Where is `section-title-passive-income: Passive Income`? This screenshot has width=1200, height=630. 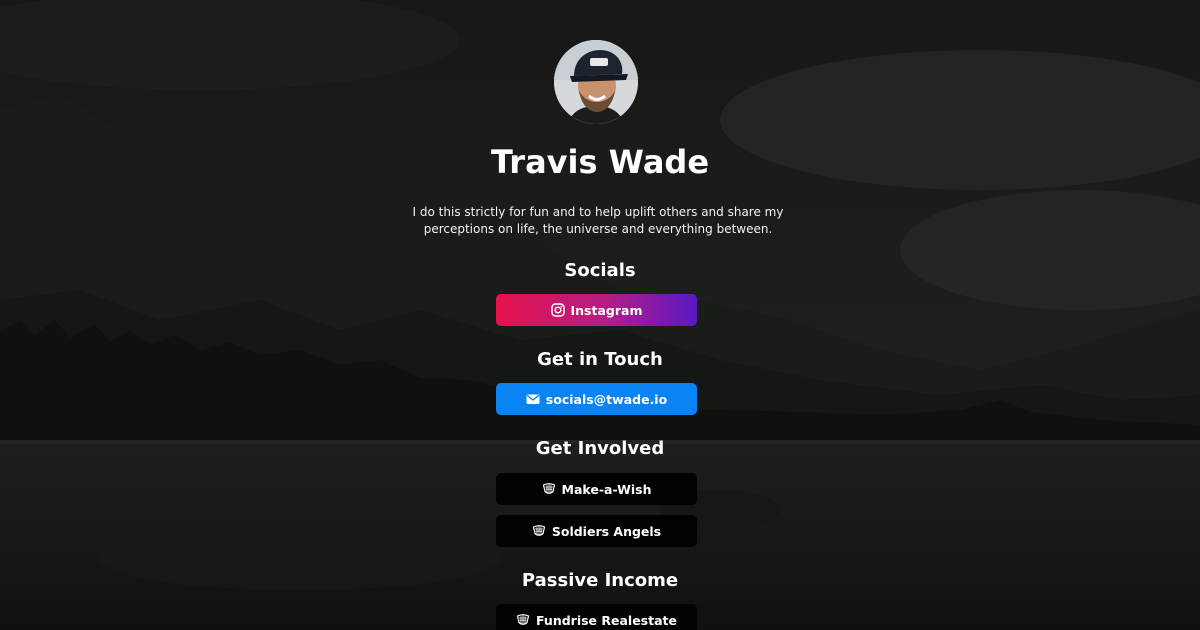 section-title-passive-income: Passive Income is located at coordinates (600, 580).